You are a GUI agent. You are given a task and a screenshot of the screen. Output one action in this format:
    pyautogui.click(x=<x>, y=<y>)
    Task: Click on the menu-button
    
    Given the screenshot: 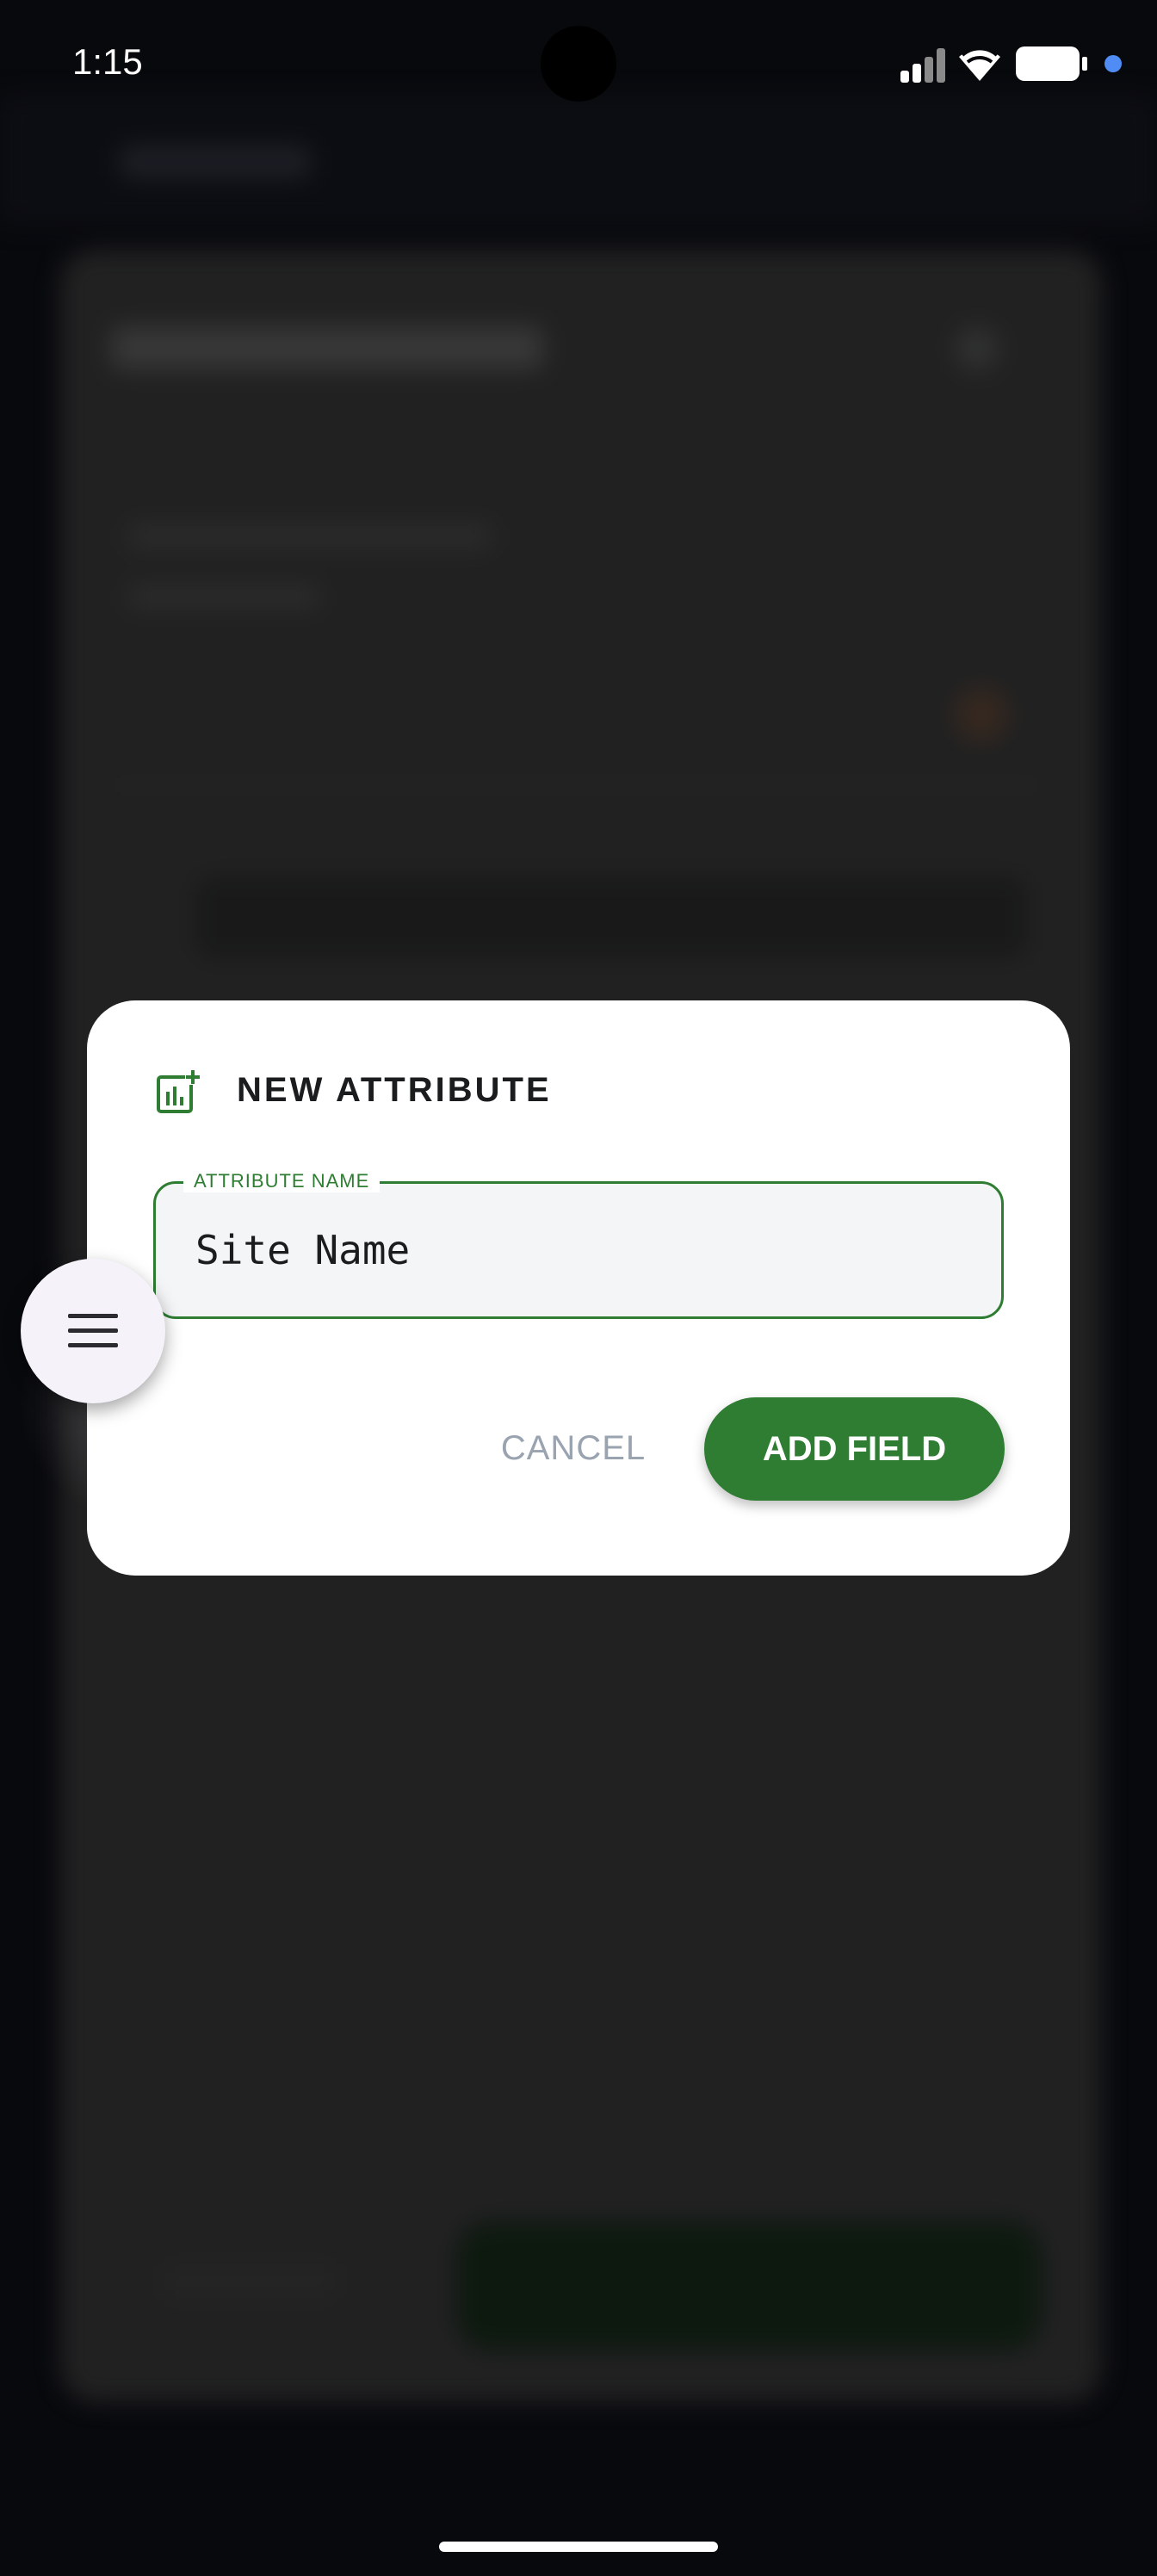 What is the action you would take?
    pyautogui.click(x=93, y=1331)
    